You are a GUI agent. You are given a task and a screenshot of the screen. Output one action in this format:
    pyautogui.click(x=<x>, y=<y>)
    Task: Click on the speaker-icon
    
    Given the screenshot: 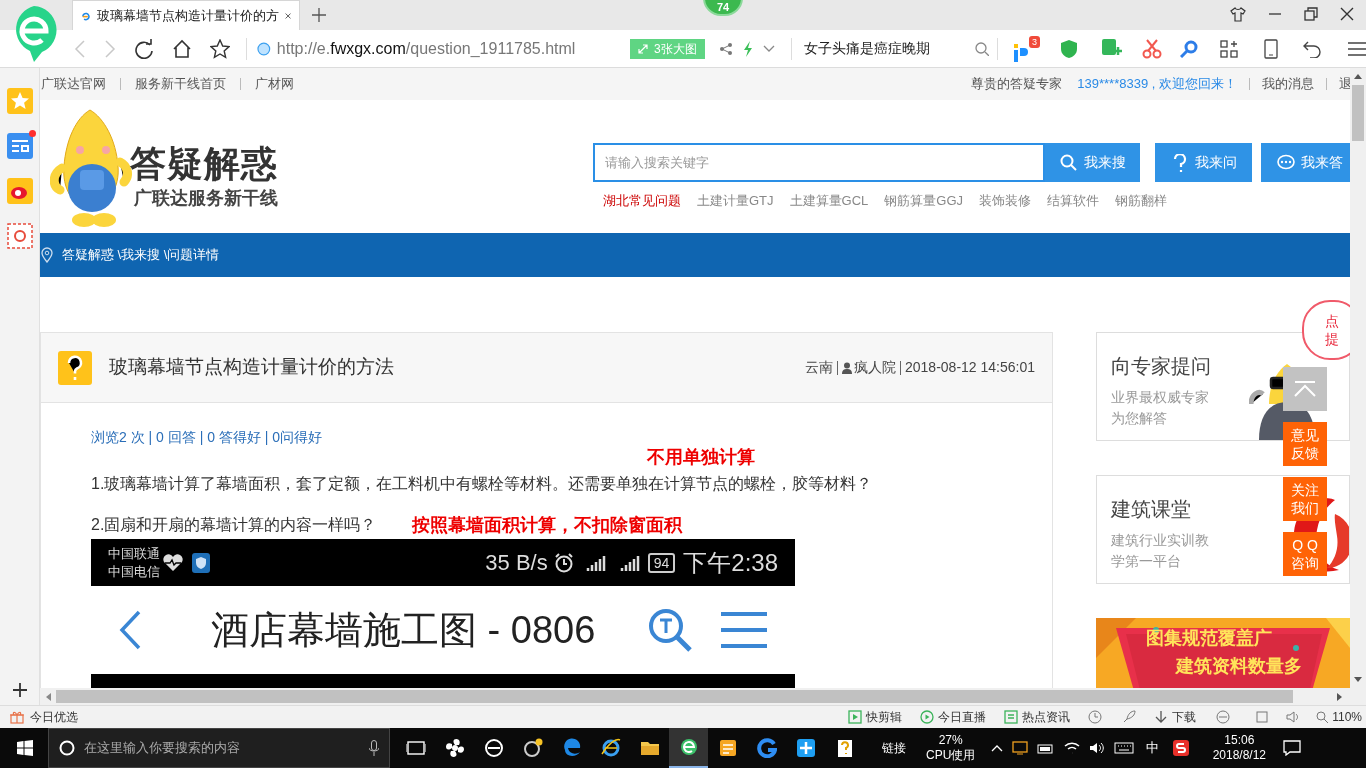 What is the action you would take?
    pyautogui.click(x=1293, y=717)
    